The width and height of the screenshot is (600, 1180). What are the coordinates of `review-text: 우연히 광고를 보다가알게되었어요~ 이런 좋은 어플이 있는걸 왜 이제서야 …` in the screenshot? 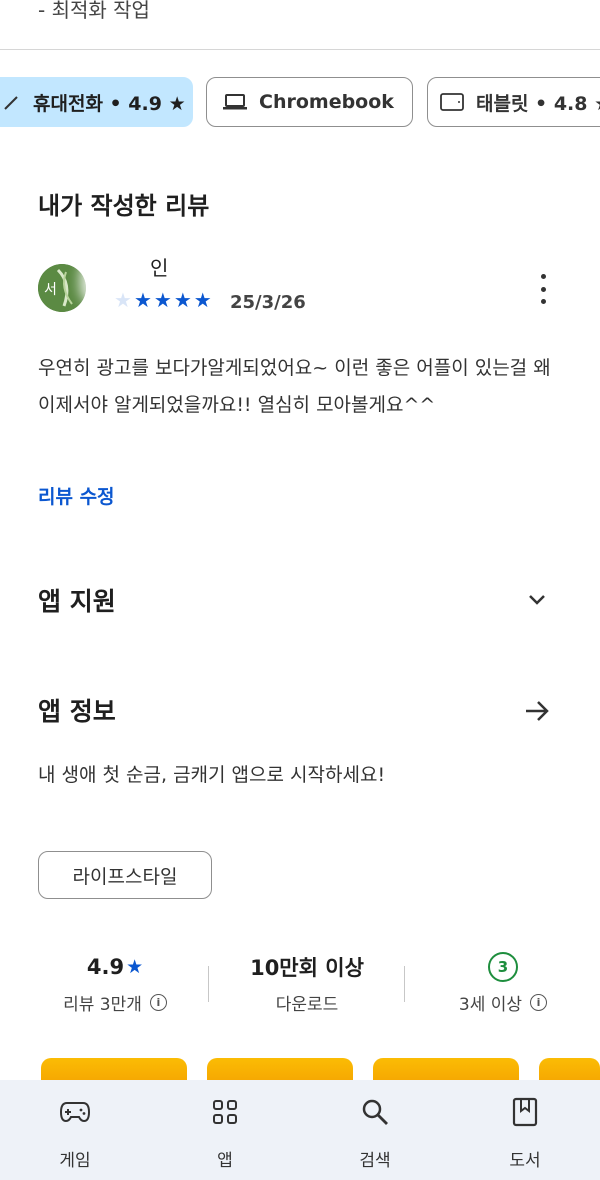 It's located at (294, 386).